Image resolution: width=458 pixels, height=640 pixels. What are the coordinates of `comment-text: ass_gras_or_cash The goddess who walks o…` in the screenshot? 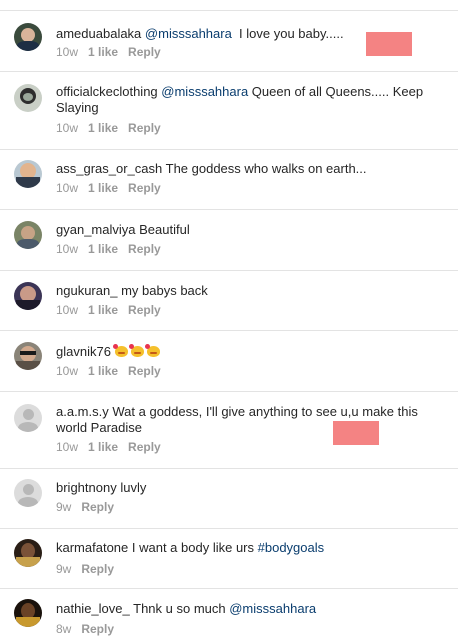 It's located at (252, 169).